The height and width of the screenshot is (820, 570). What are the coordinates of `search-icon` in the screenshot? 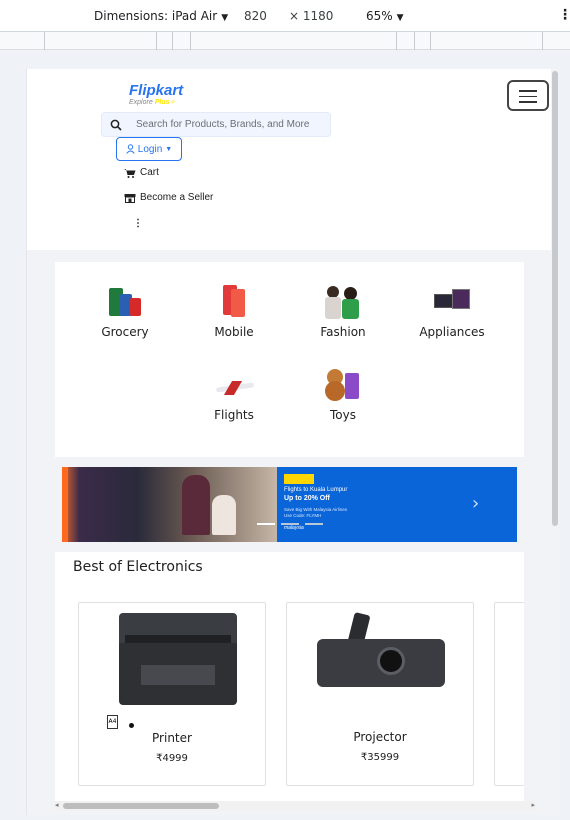 It's located at (116, 125).